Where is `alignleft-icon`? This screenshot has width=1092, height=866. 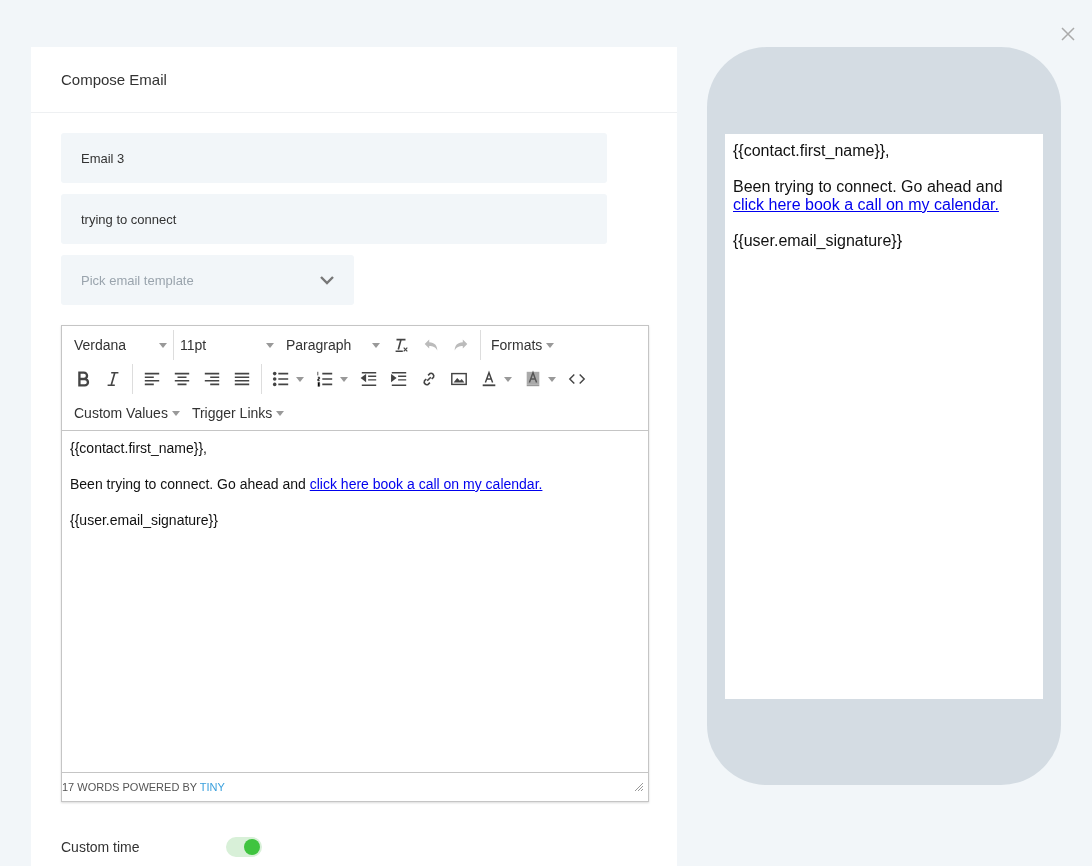 alignleft-icon is located at coordinates (152, 379).